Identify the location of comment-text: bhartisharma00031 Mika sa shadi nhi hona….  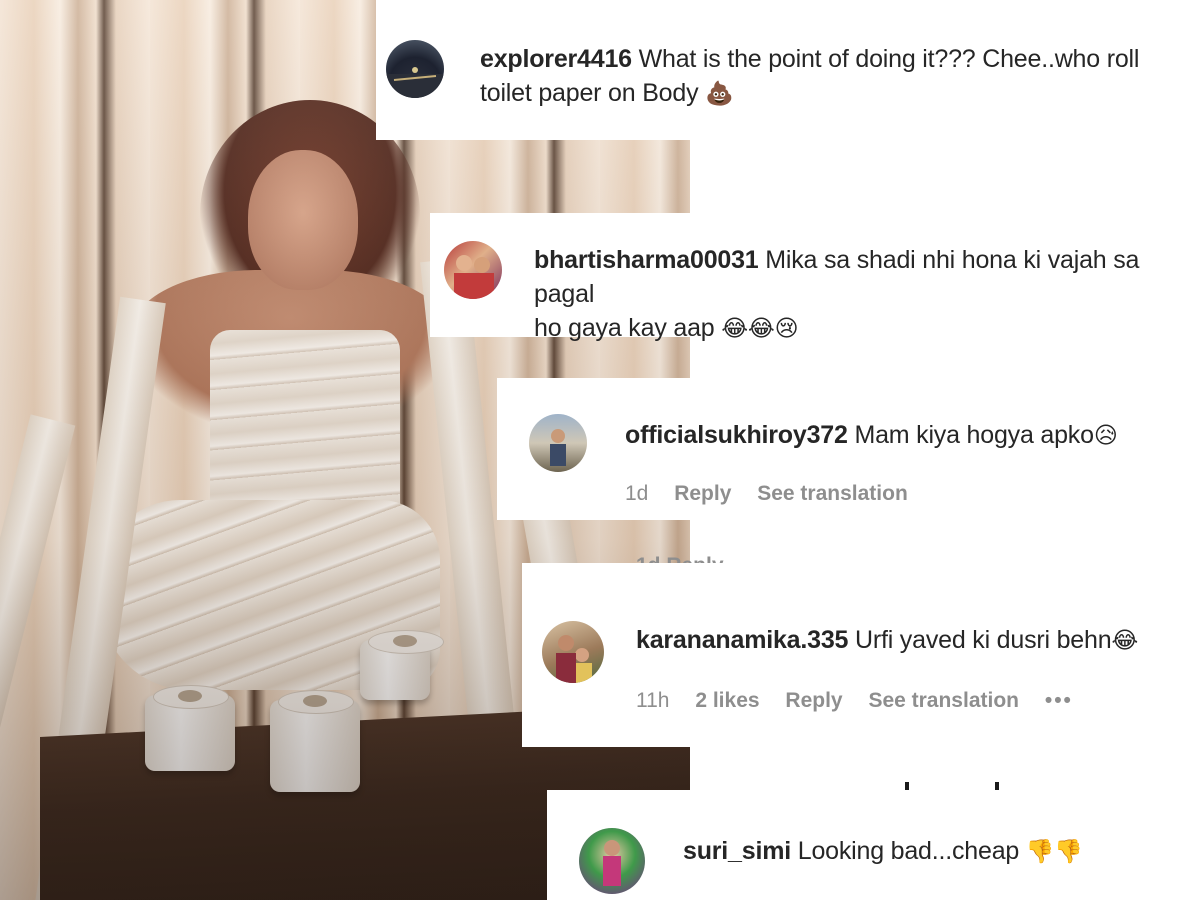
(864, 294).